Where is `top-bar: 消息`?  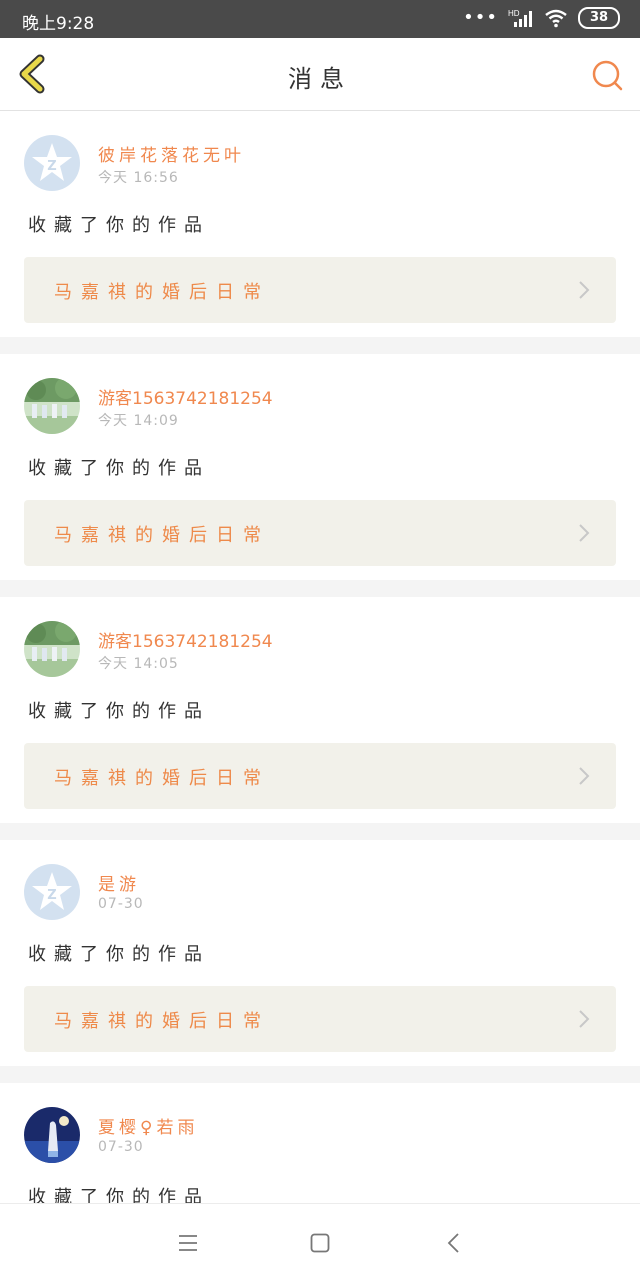 top-bar: 消息 is located at coordinates (320, 74).